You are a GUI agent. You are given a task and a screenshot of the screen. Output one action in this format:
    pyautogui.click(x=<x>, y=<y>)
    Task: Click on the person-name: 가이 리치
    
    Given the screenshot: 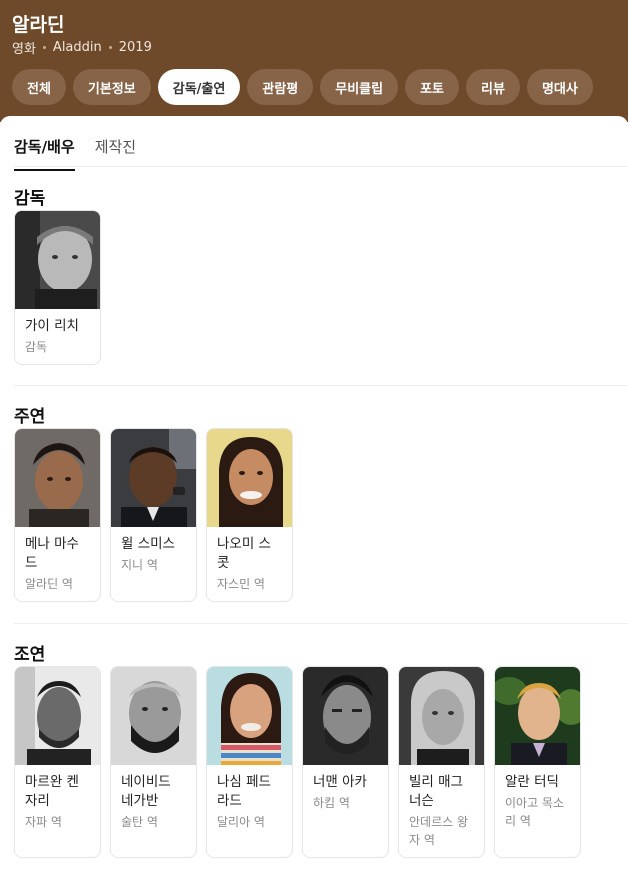 What is the action you would take?
    pyautogui.click(x=52, y=326)
    